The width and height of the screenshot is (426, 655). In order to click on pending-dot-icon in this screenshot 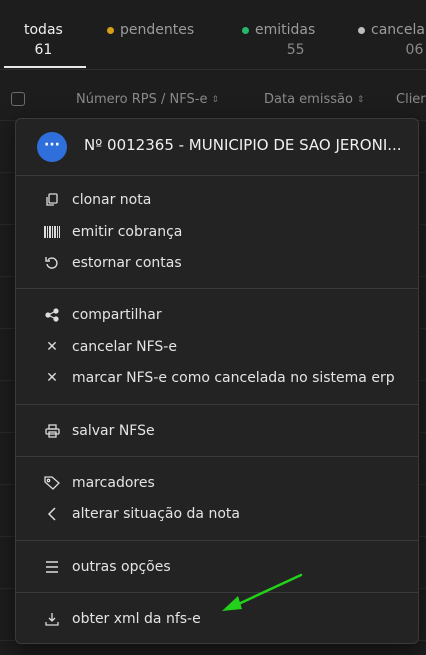, I will do `click(110, 30)`.